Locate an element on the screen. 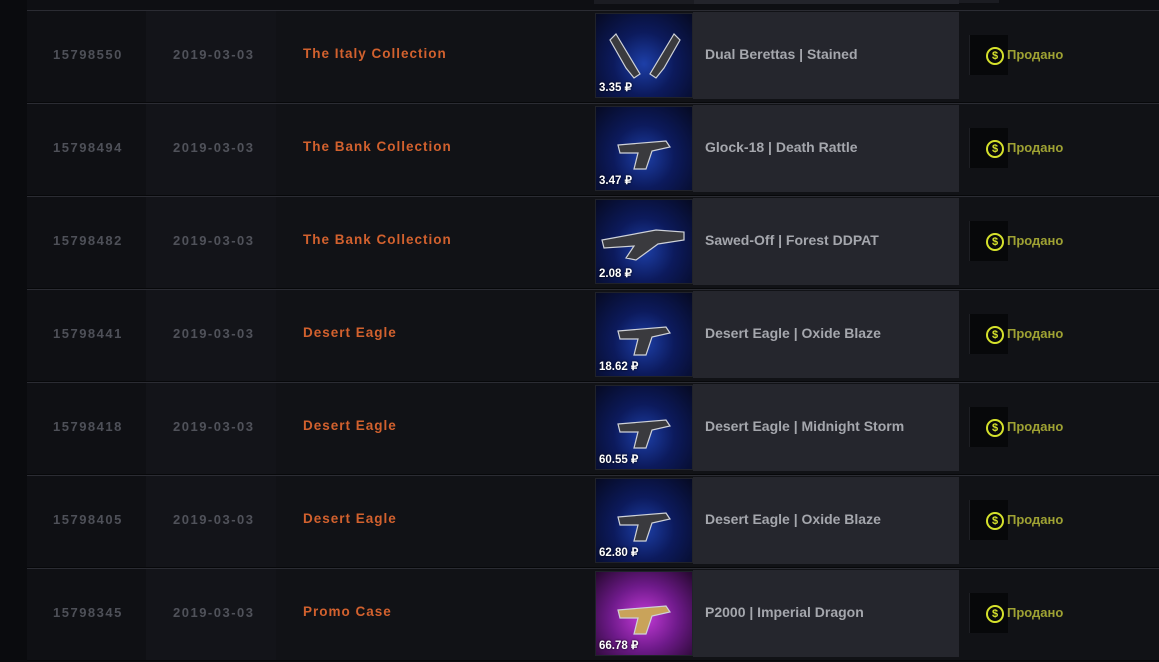 This screenshot has height=662, width=1159. item-name-cell: Sawed-Off | Forest DDPAT is located at coordinates (826, 241).